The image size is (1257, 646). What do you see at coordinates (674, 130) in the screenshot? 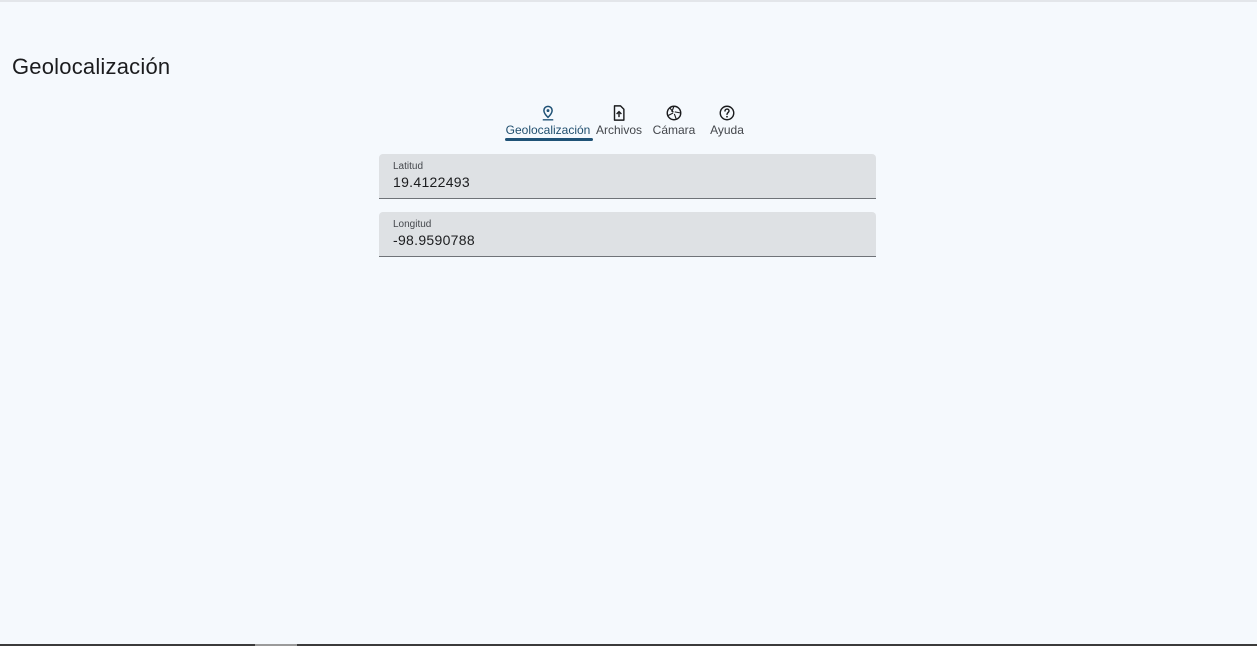
I see `tab-label: Cámara` at bounding box center [674, 130].